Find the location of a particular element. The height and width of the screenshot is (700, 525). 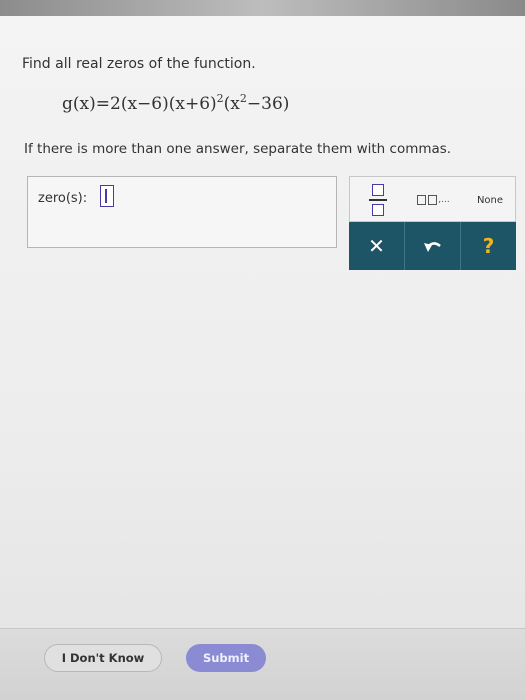

formula-factor3-open: (x is located at coordinates (231, 104).